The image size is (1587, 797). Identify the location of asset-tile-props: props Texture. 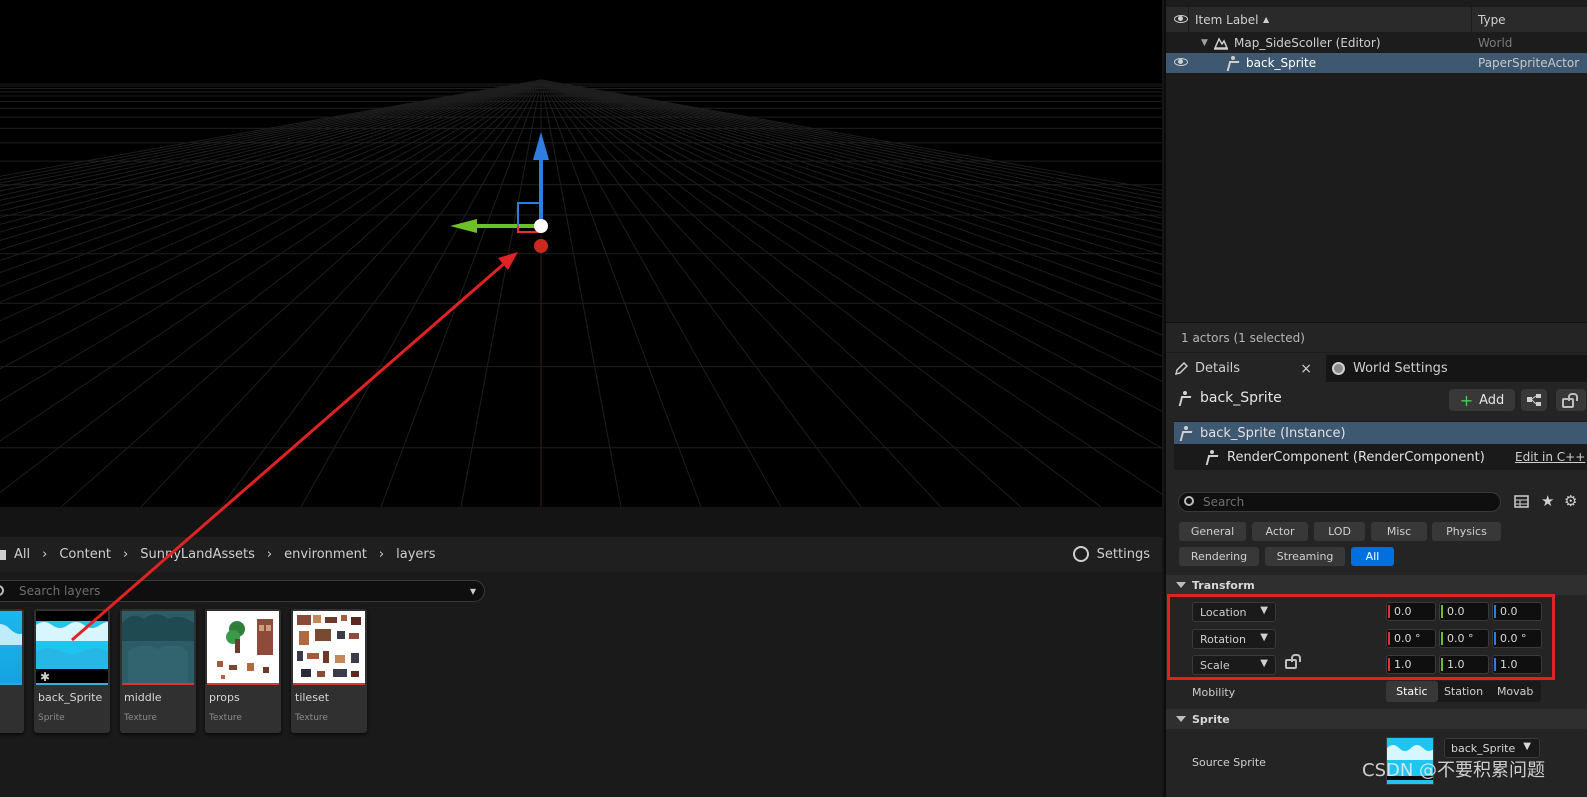
(243, 671).